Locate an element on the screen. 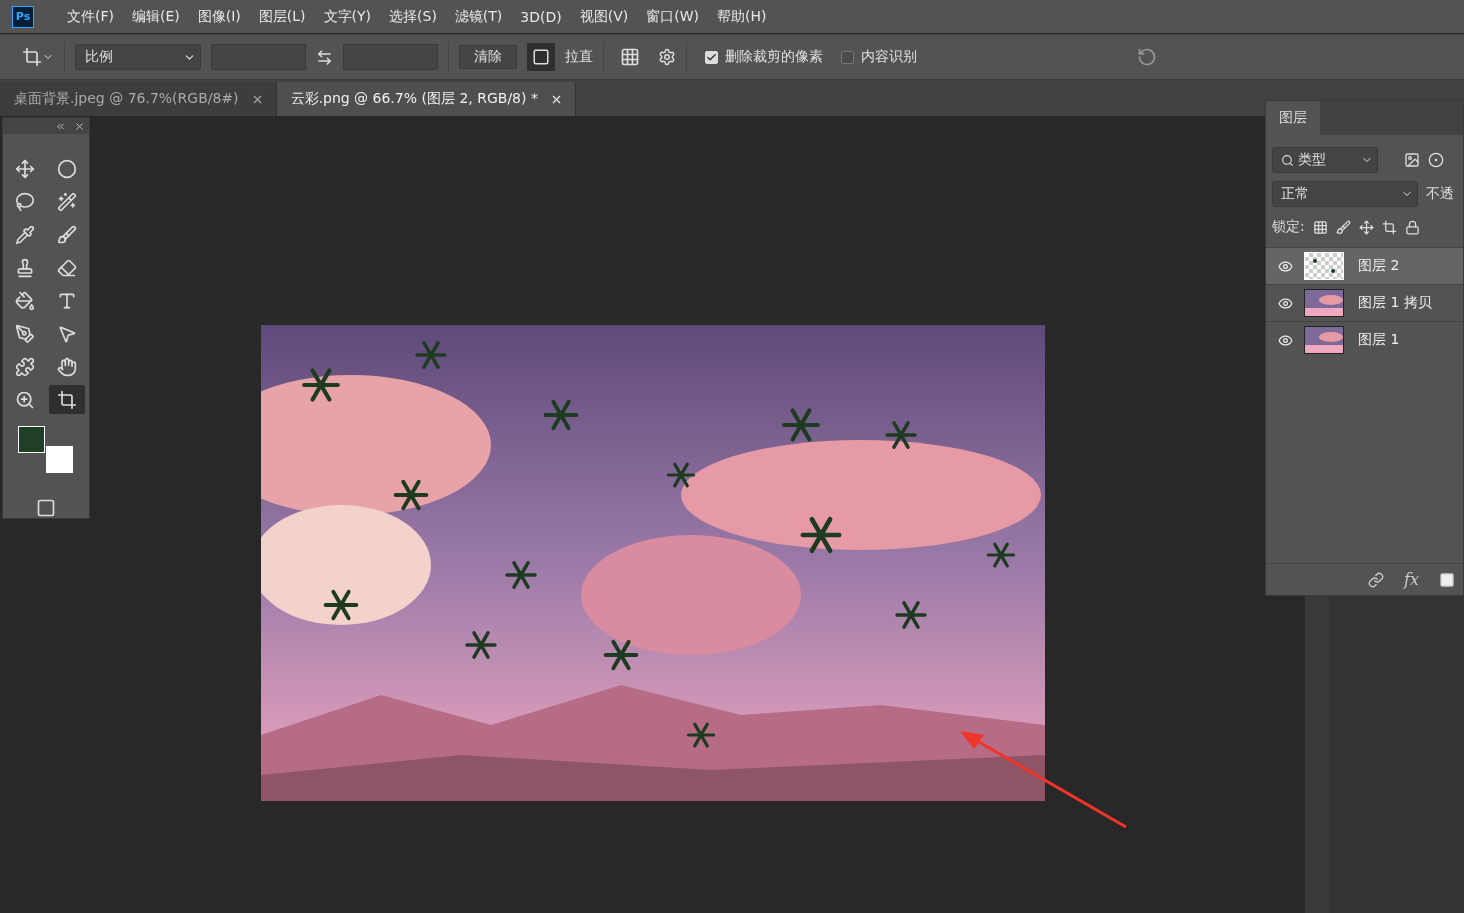  background-color-swatch is located at coordinates (59, 459).